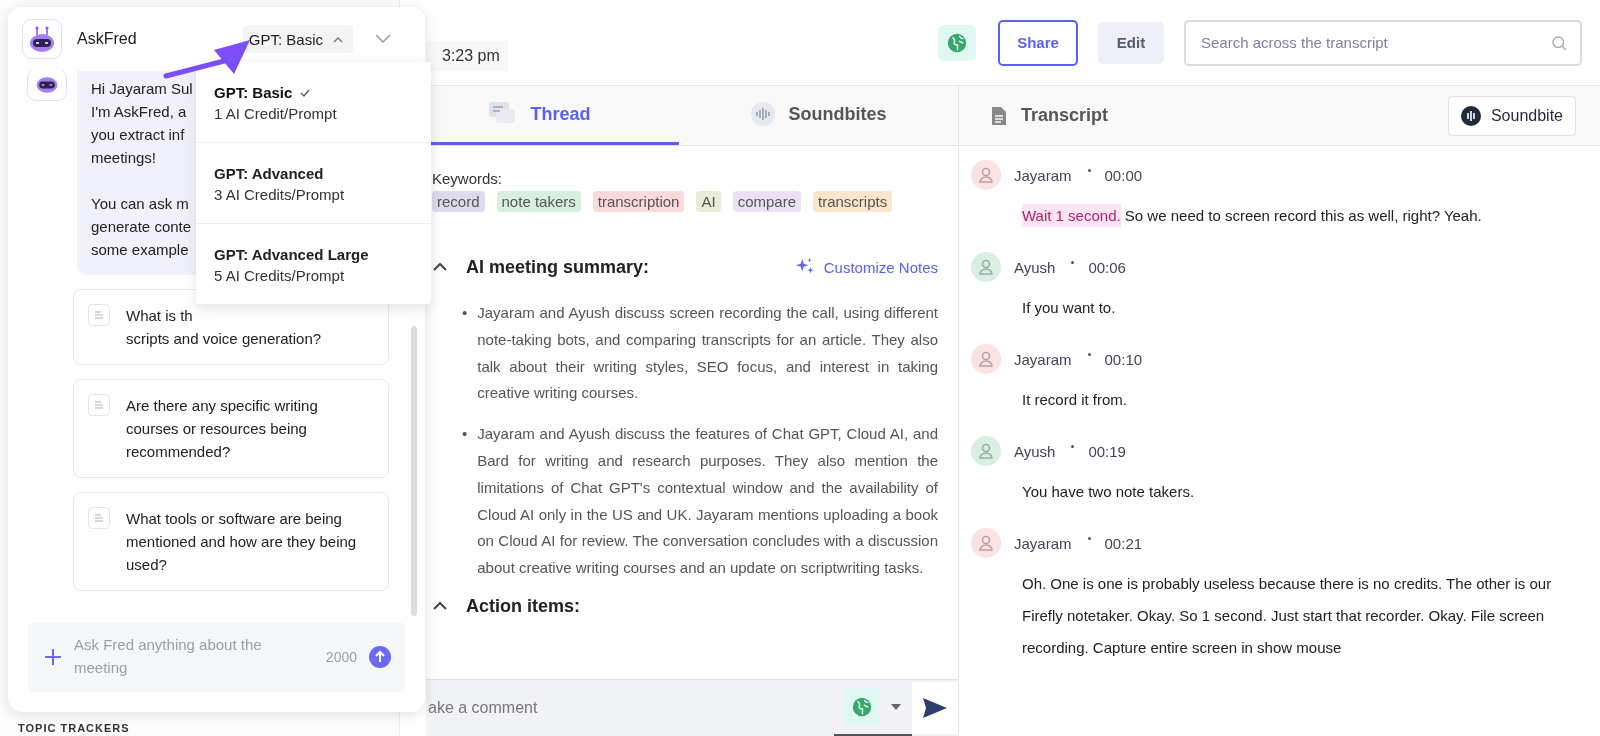 This screenshot has height=736, width=1600. Describe the element at coordinates (414, 471) in the screenshot. I see `scrollbar` at that location.